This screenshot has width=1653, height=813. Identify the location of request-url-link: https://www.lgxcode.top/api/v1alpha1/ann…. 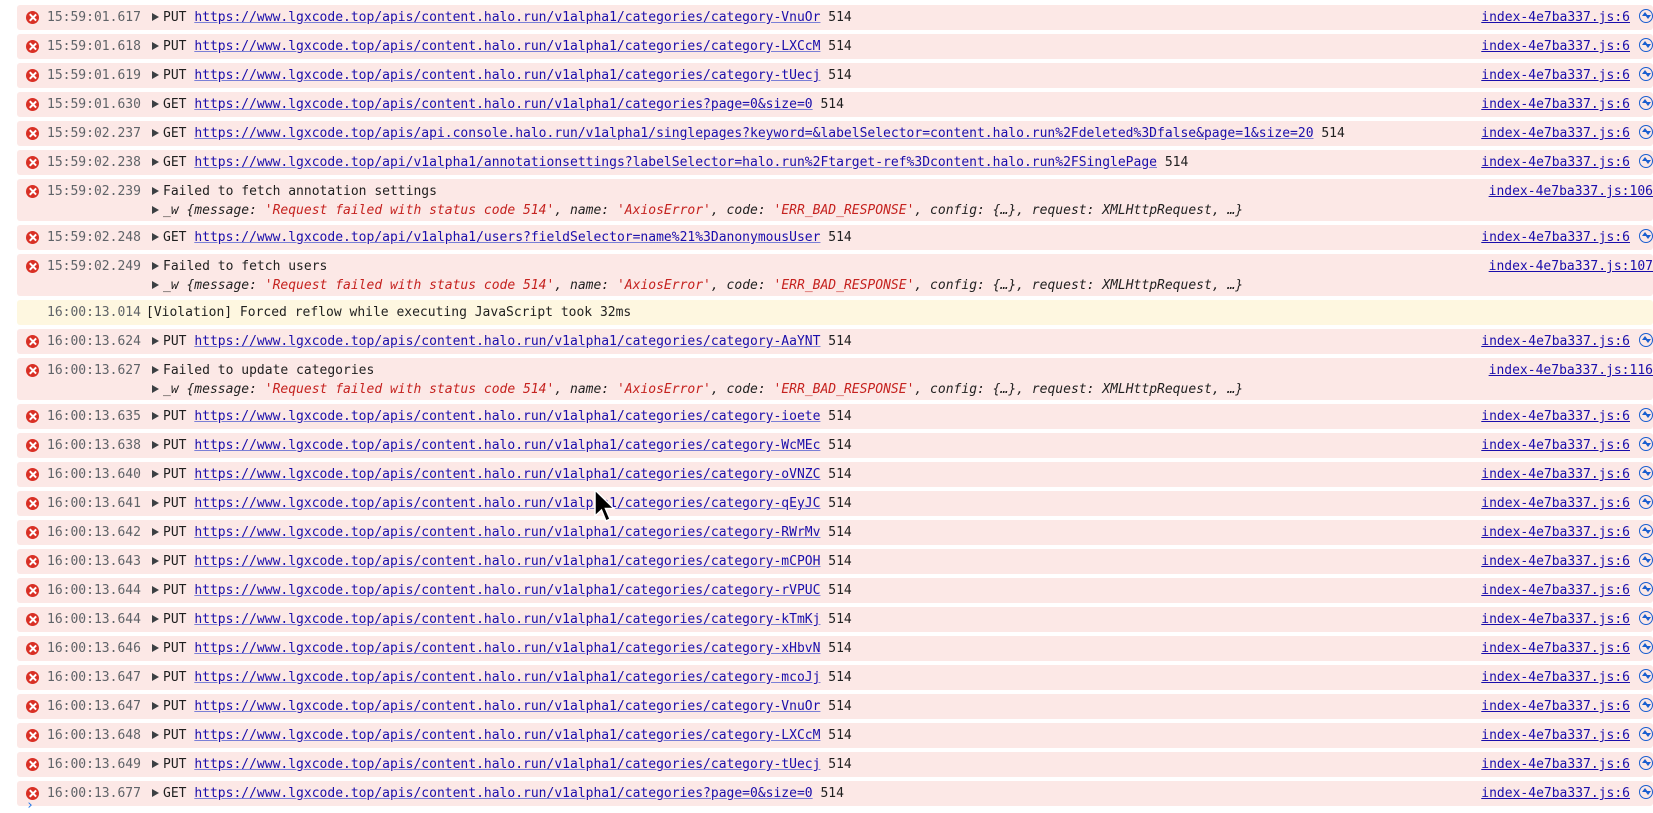
(675, 162).